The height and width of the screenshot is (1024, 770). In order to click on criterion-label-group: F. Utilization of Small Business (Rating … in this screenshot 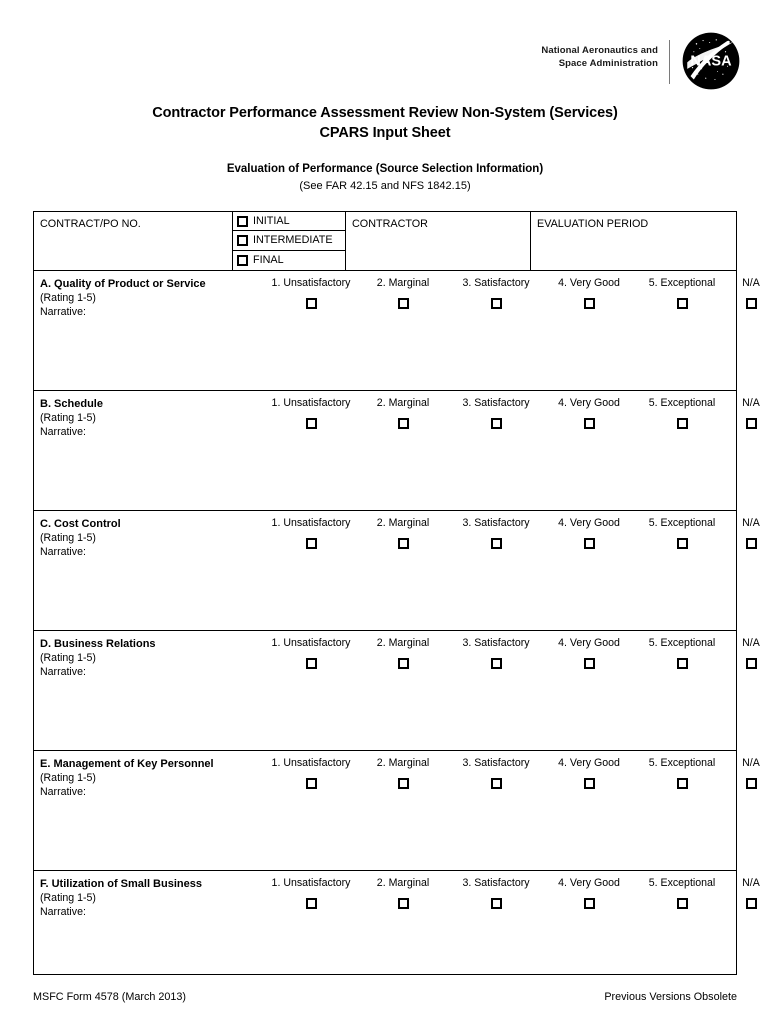, I will do `click(147, 898)`.